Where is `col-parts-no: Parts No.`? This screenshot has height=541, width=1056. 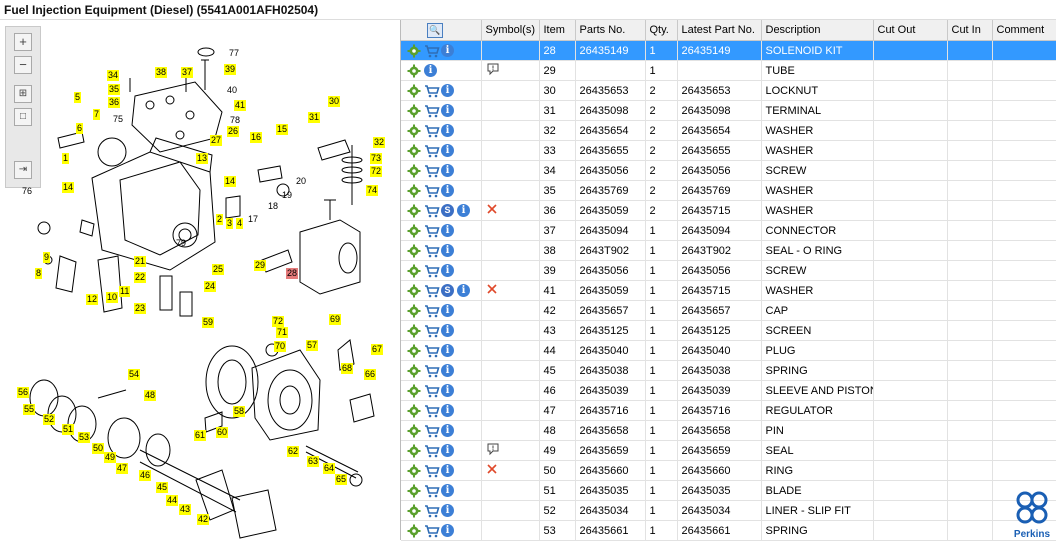
col-parts-no: Parts No. is located at coordinates (610, 30).